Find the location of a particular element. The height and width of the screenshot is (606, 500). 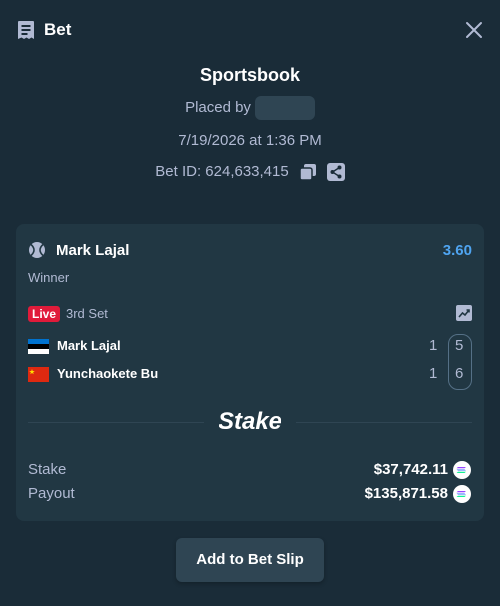

copy-icon is located at coordinates (307, 172).